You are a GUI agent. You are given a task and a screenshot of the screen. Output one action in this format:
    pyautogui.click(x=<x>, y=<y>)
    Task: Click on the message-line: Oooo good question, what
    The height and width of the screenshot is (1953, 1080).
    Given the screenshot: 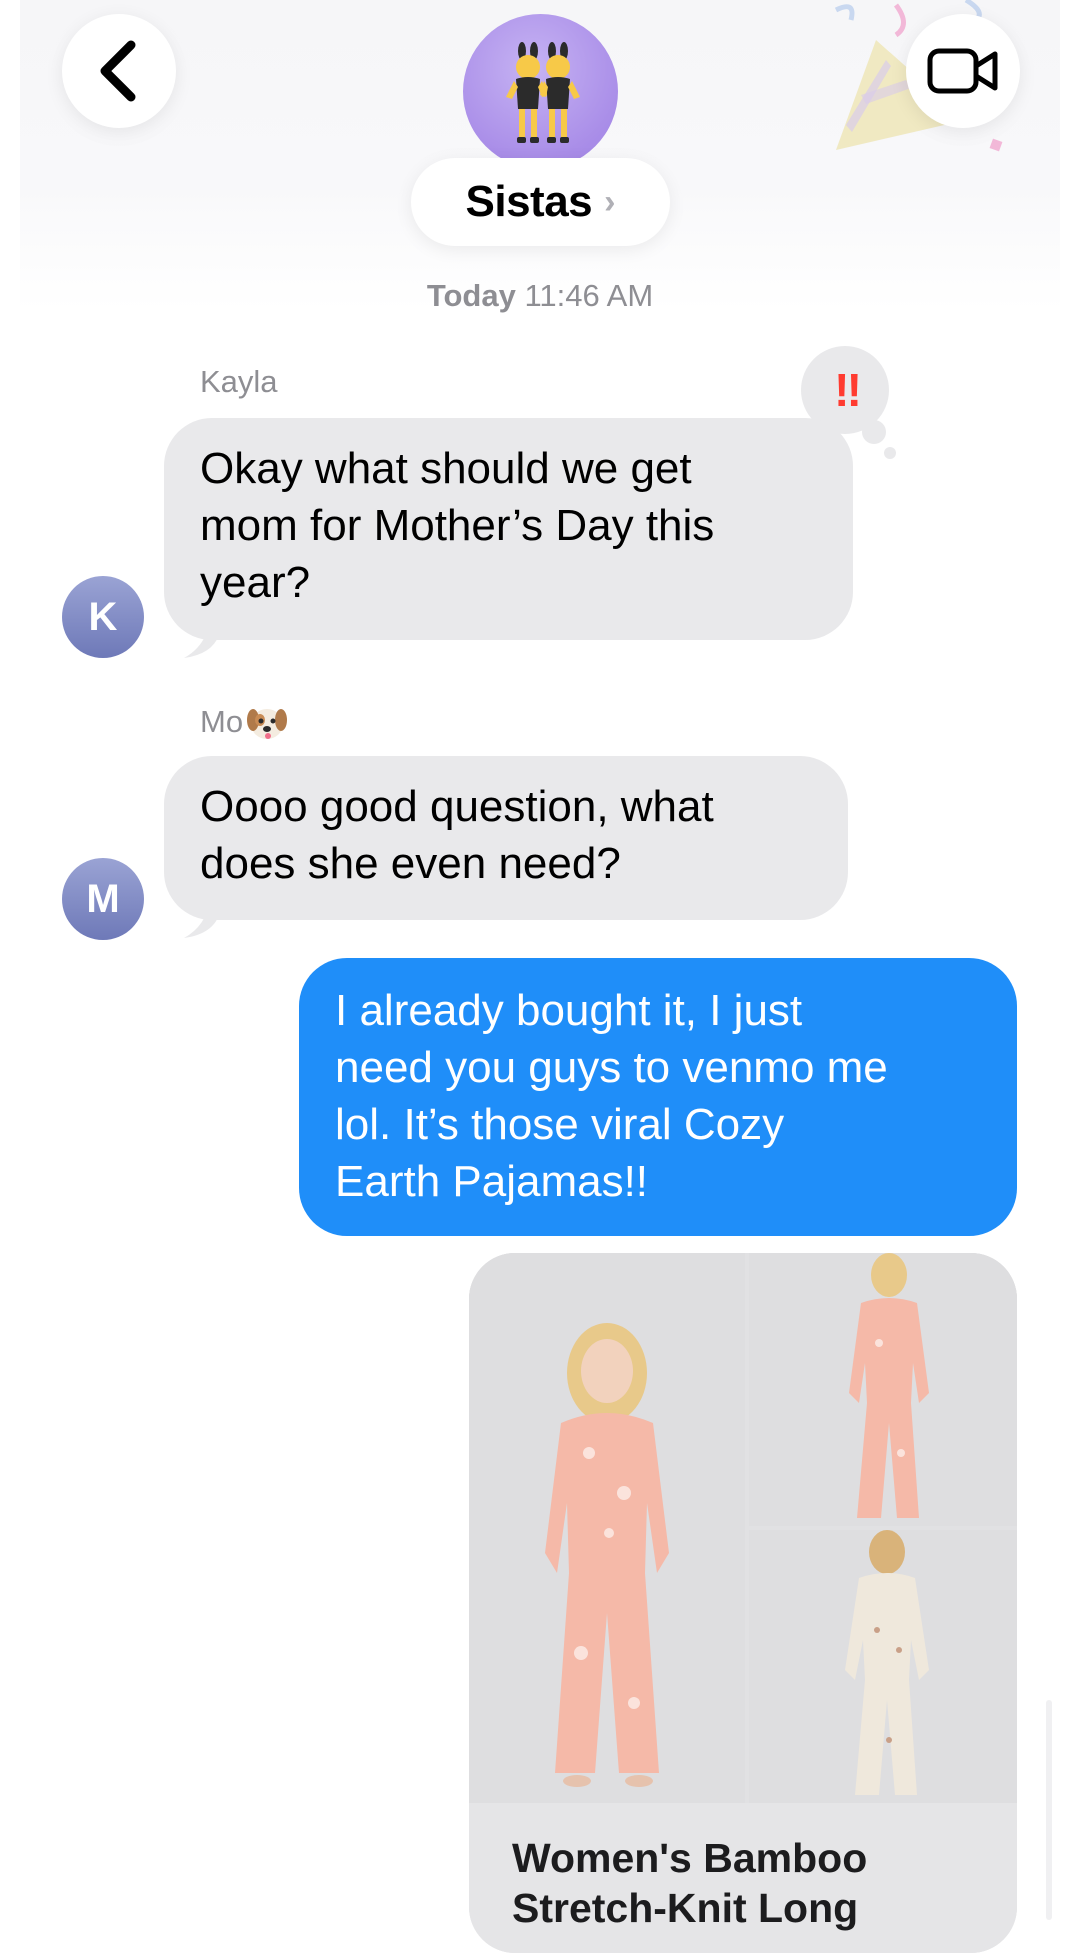 What is the action you would take?
    pyautogui.click(x=457, y=806)
    